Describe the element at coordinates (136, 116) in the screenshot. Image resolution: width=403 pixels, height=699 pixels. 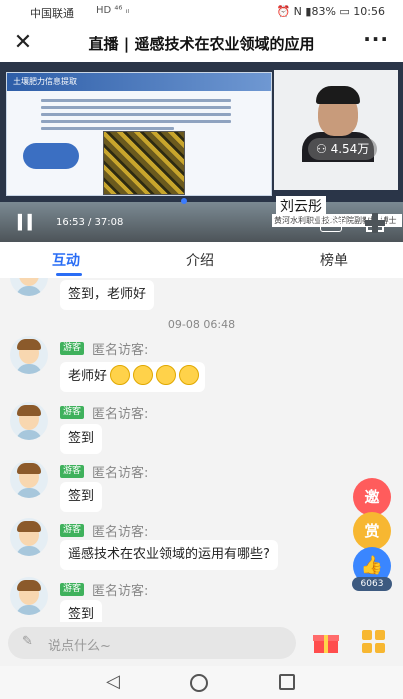
I see `slide-text-lines` at that location.